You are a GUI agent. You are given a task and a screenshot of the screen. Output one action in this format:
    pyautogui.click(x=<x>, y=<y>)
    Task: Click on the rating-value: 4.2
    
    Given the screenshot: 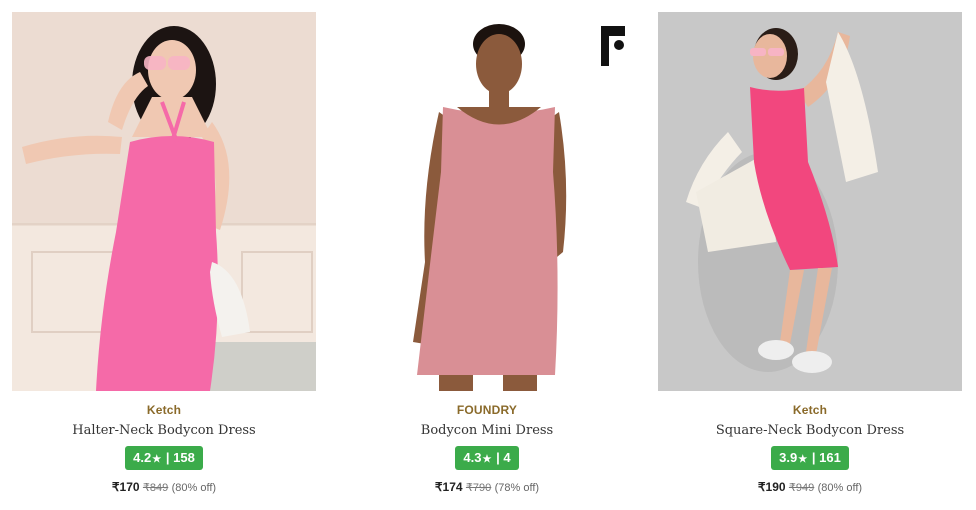 What is the action you would take?
    pyautogui.click(x=142, y=457)
    